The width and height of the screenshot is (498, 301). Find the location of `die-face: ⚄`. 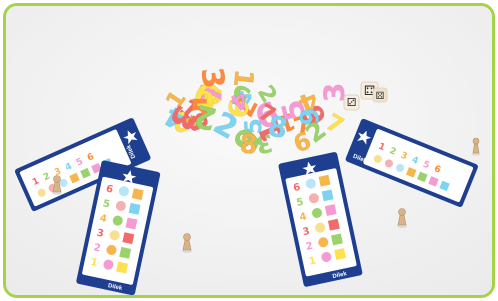

die-face: ⚄ is located at coordinates (380, 96).